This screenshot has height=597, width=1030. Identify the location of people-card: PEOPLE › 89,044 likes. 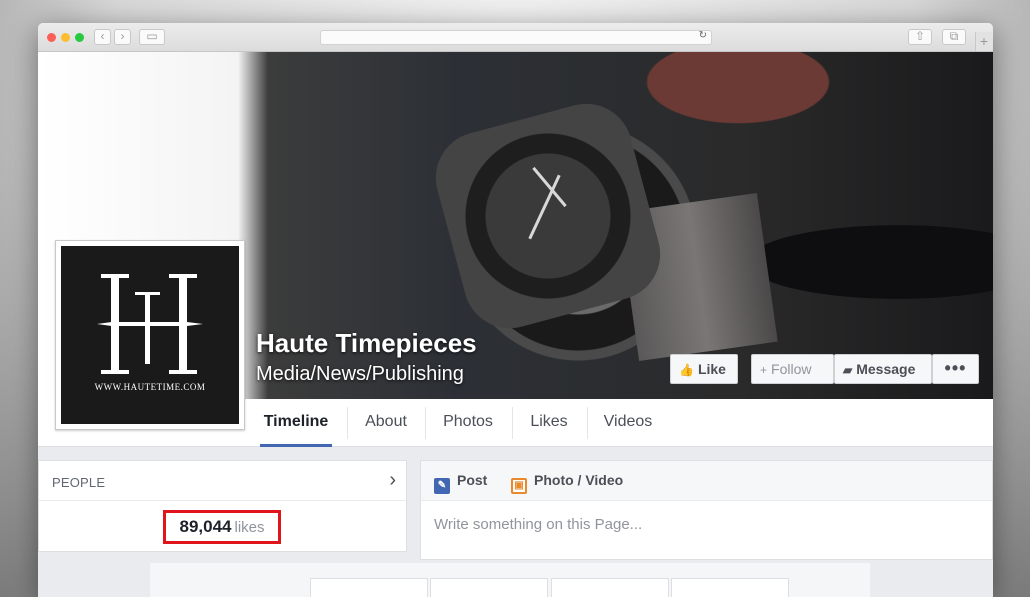
(222, 506).